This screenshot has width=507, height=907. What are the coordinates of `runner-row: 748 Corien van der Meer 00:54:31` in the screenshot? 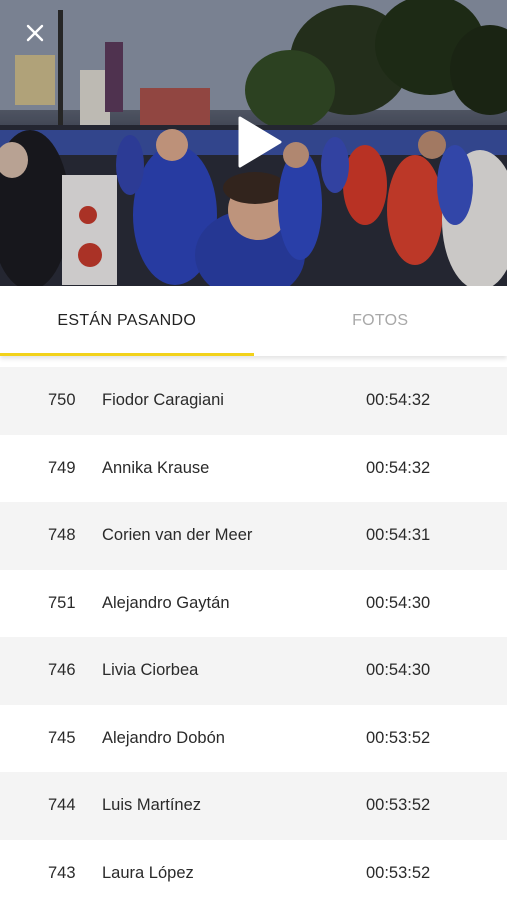 It's located at (253, 536).